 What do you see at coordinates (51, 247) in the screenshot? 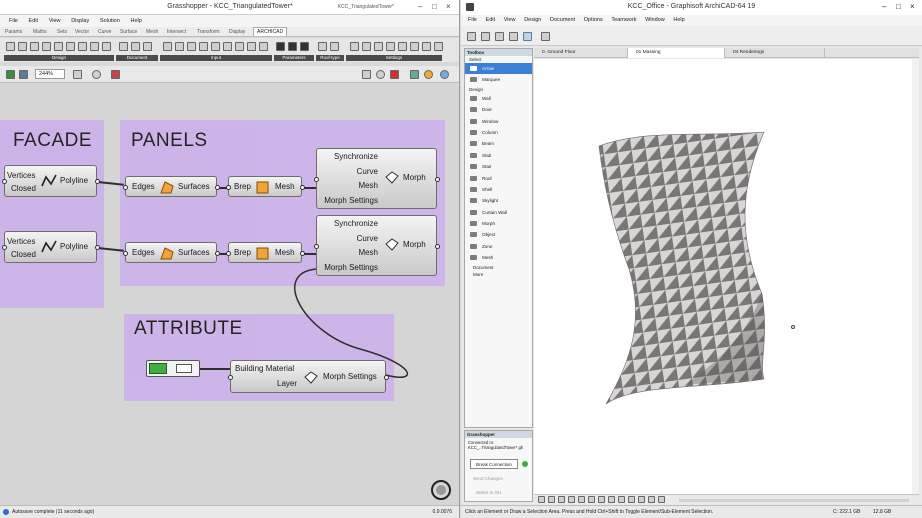
I see `polyline-component: Vertices Closed Polyline` at bounding box center [51, 247].